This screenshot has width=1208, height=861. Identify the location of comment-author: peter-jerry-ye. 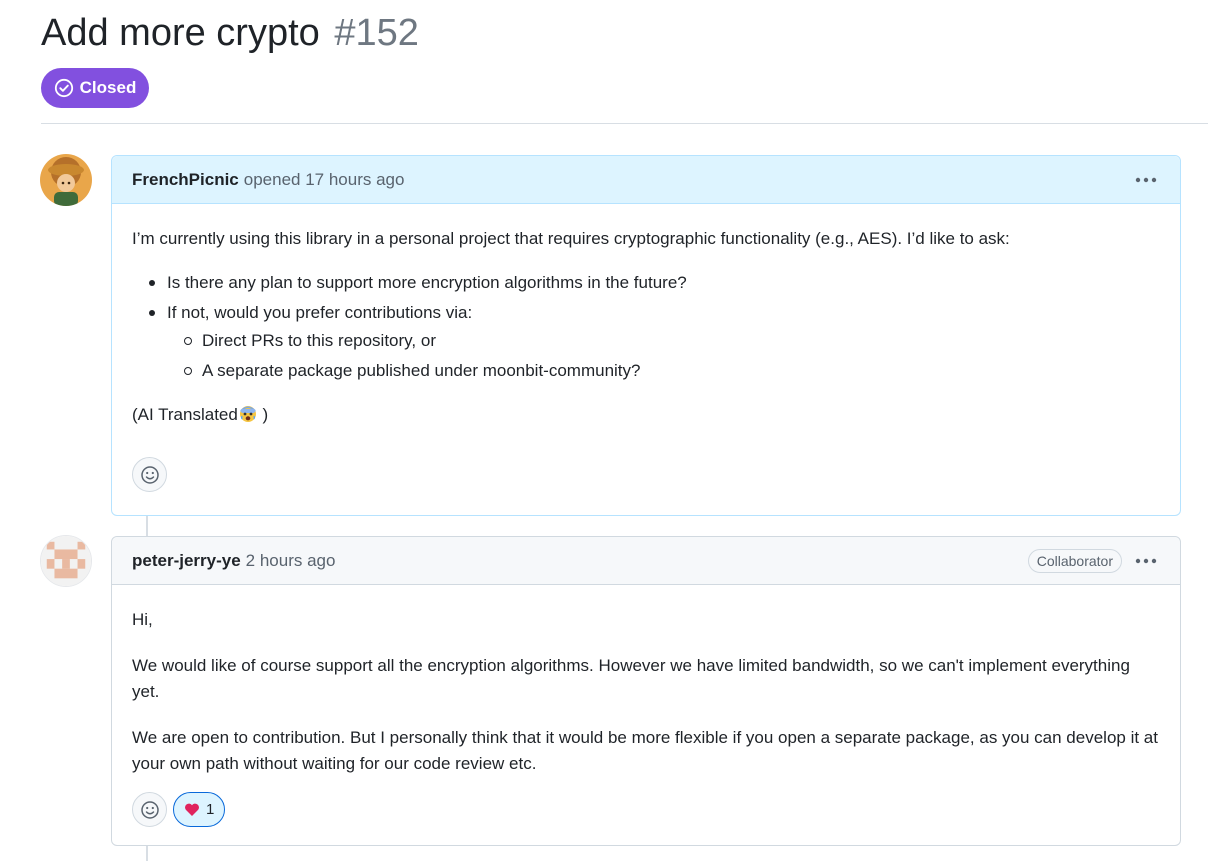
(186, 561).